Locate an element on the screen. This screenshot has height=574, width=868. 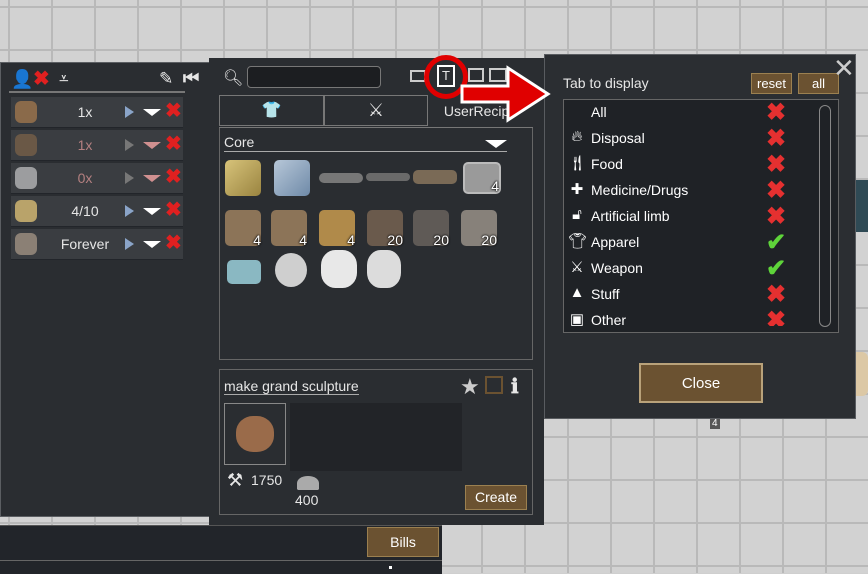
recipe-item-component-2: 4 is located at coordinates (289, 229).